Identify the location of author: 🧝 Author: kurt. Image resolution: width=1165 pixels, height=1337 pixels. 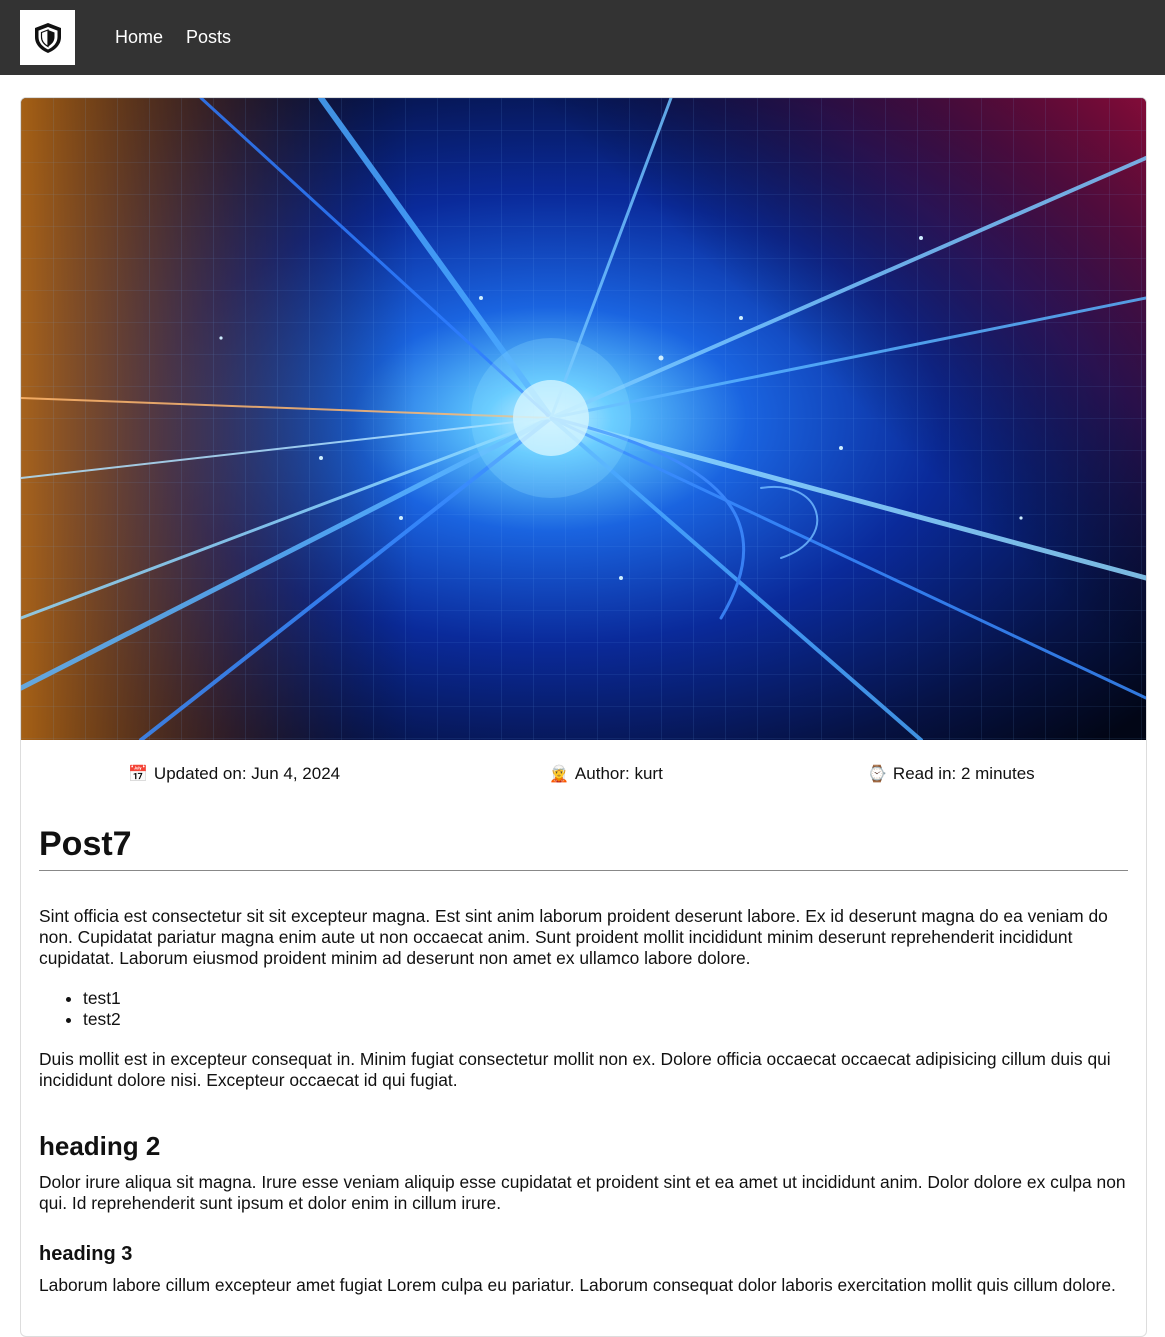
(606, 774).